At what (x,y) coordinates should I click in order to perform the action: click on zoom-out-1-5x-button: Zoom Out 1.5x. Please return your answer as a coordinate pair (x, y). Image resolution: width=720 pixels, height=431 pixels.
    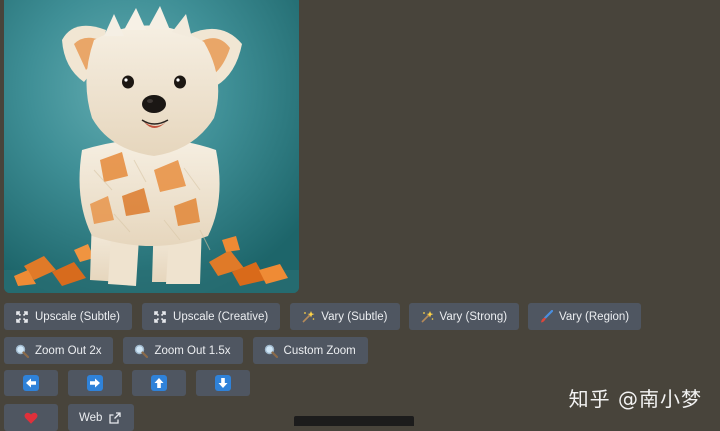
    Looking at the image, I should click on (183, 350).